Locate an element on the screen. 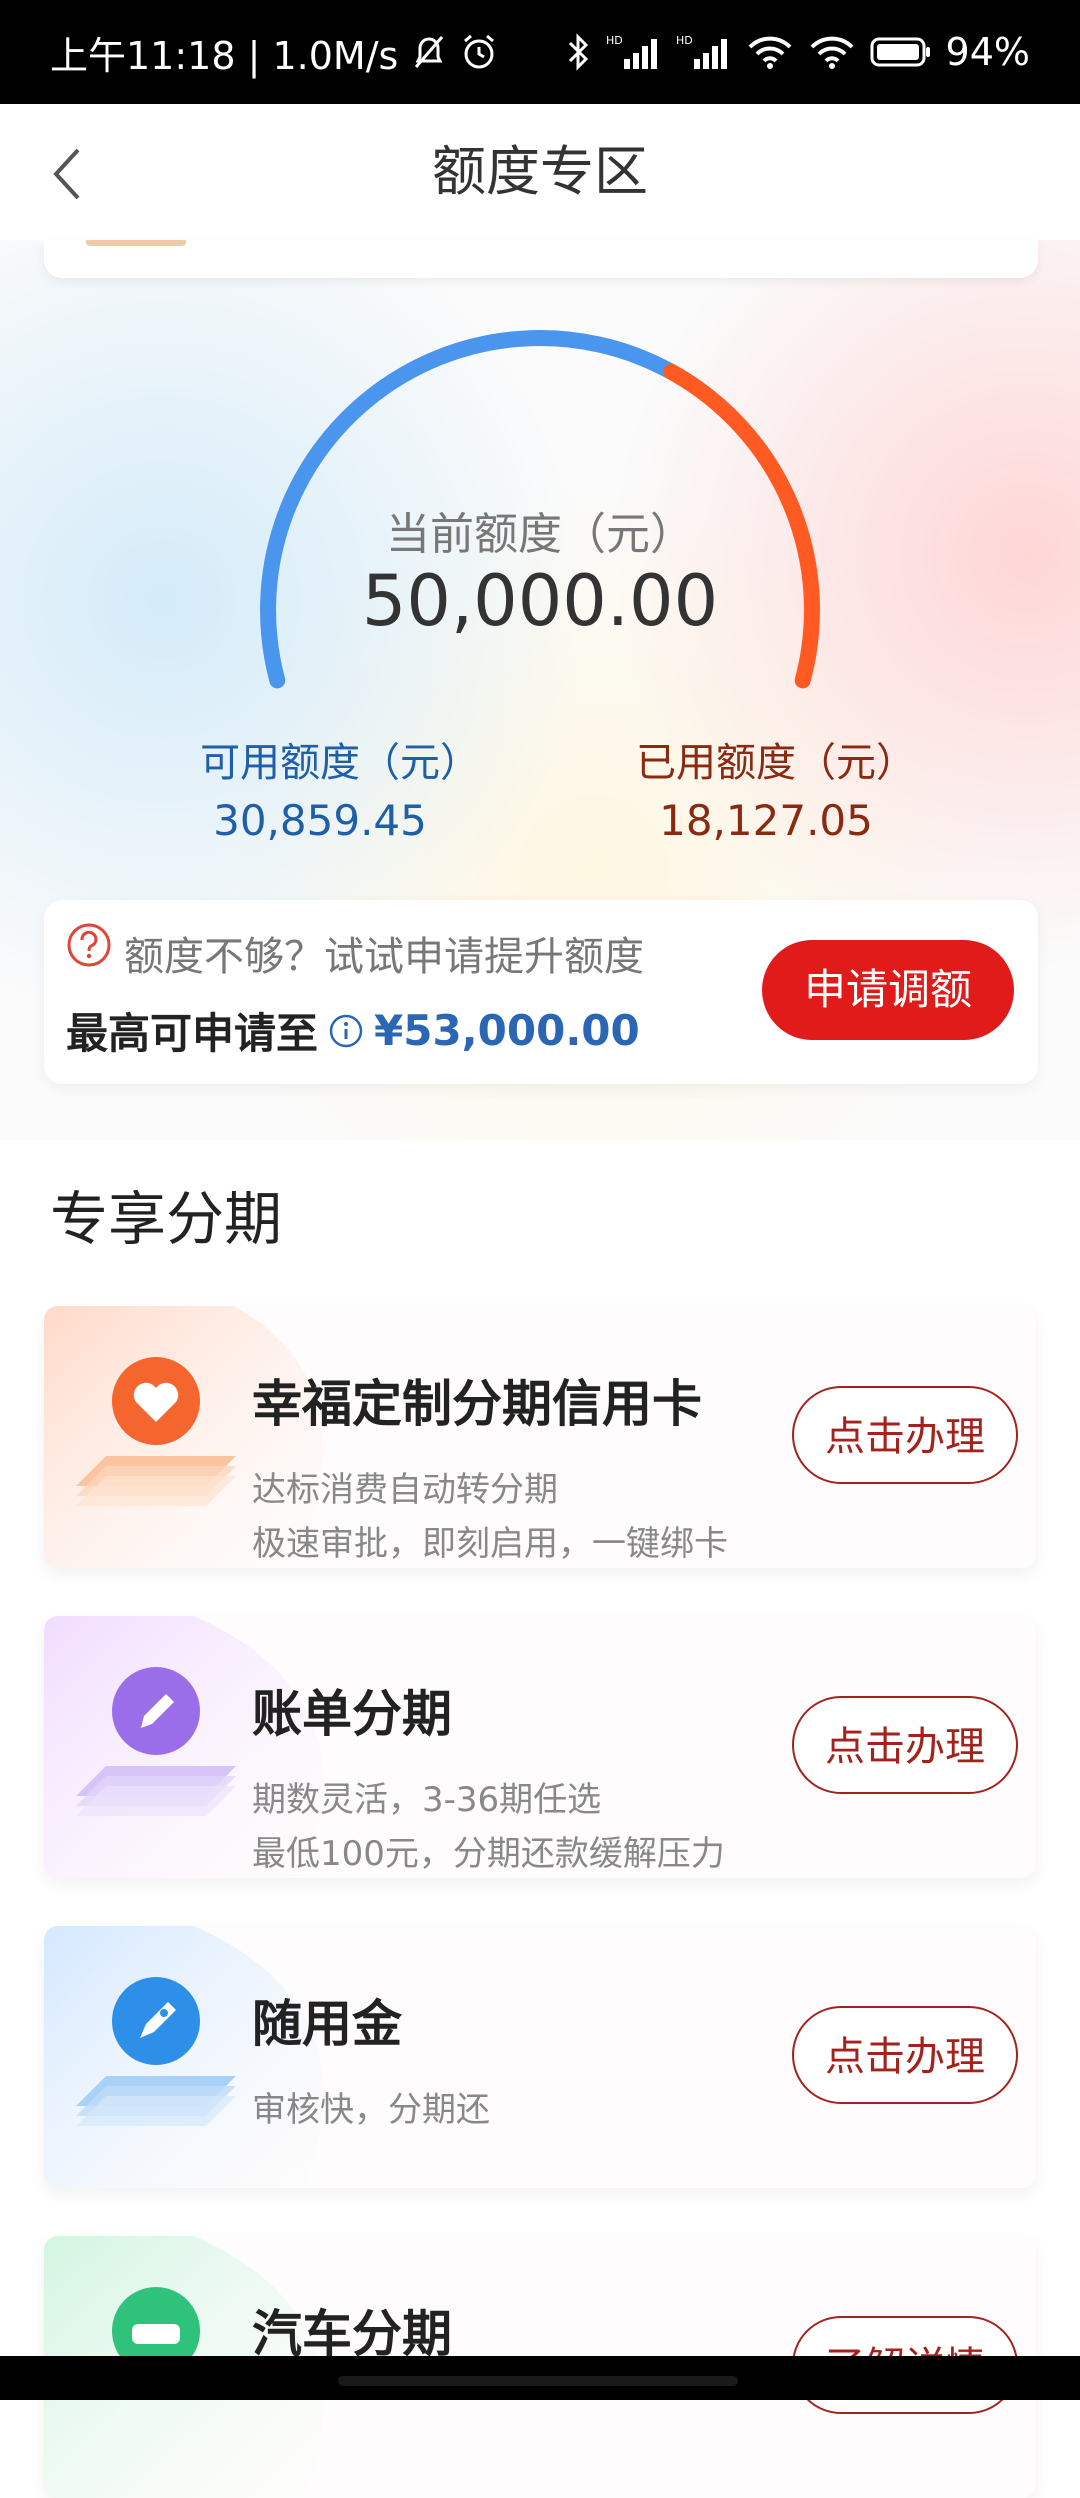  available-limit: 可用额度（元） 30,859.45 is located at coordinates (340, 787).